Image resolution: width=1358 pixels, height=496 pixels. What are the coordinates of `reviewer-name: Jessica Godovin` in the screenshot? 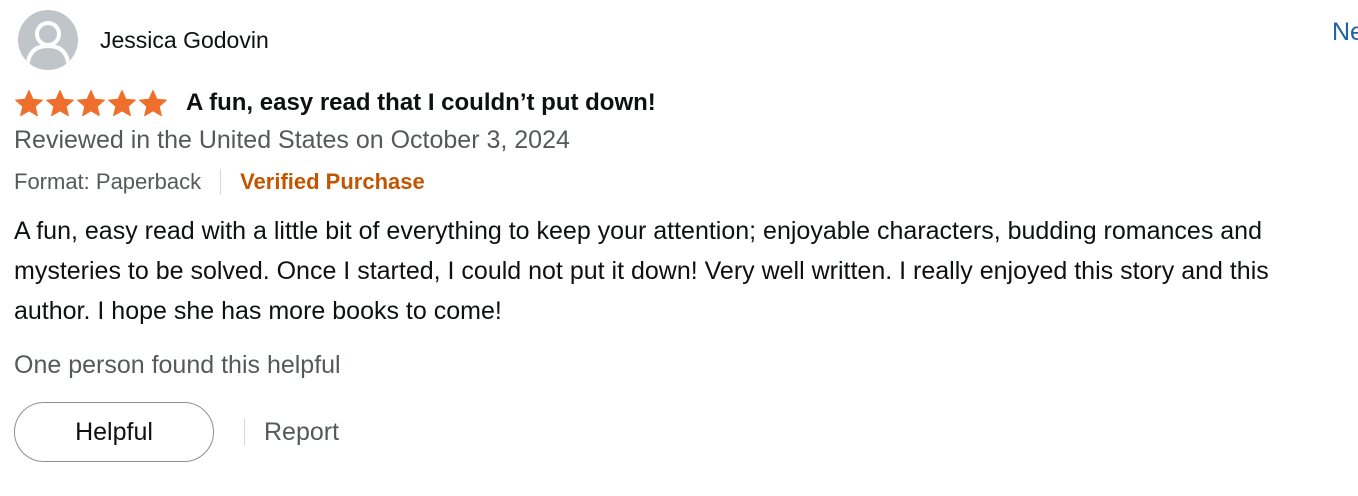 It's located at (184, 40).